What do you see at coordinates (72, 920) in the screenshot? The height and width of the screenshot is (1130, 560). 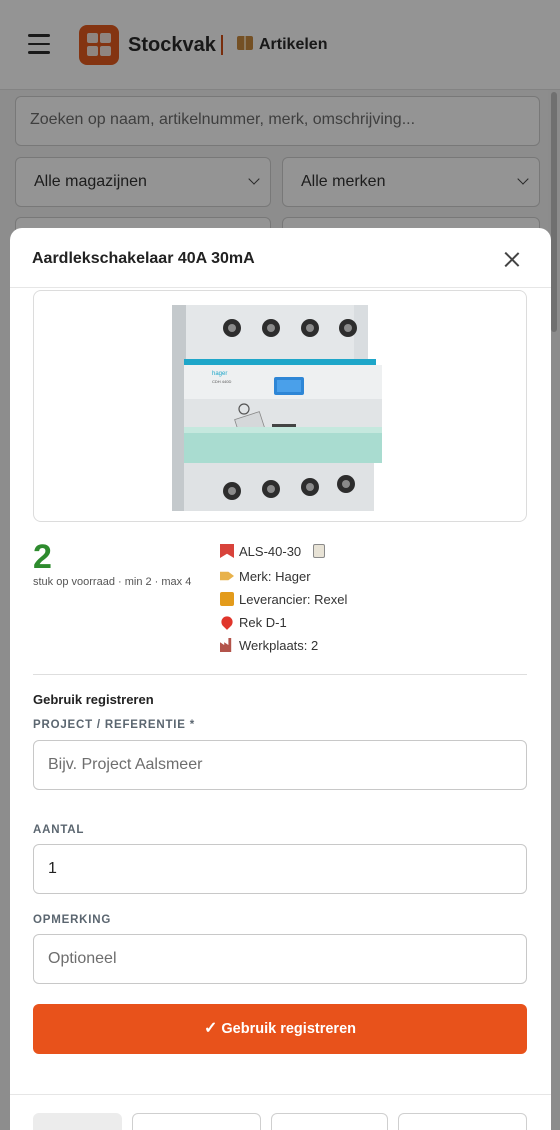 I see `note-label: OPMERKING` at bounding box center [72, 920].